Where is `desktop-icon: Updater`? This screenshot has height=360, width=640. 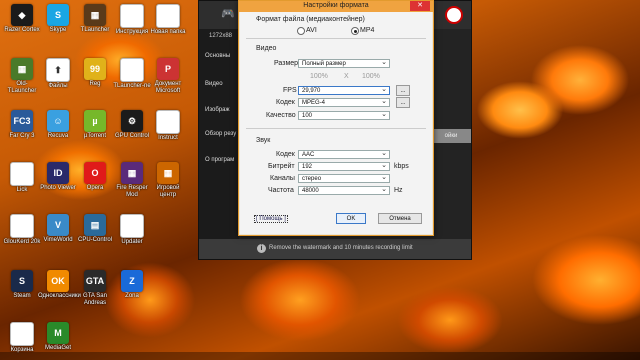 desktop-icon: Updater is located at coordinates (132, 230).